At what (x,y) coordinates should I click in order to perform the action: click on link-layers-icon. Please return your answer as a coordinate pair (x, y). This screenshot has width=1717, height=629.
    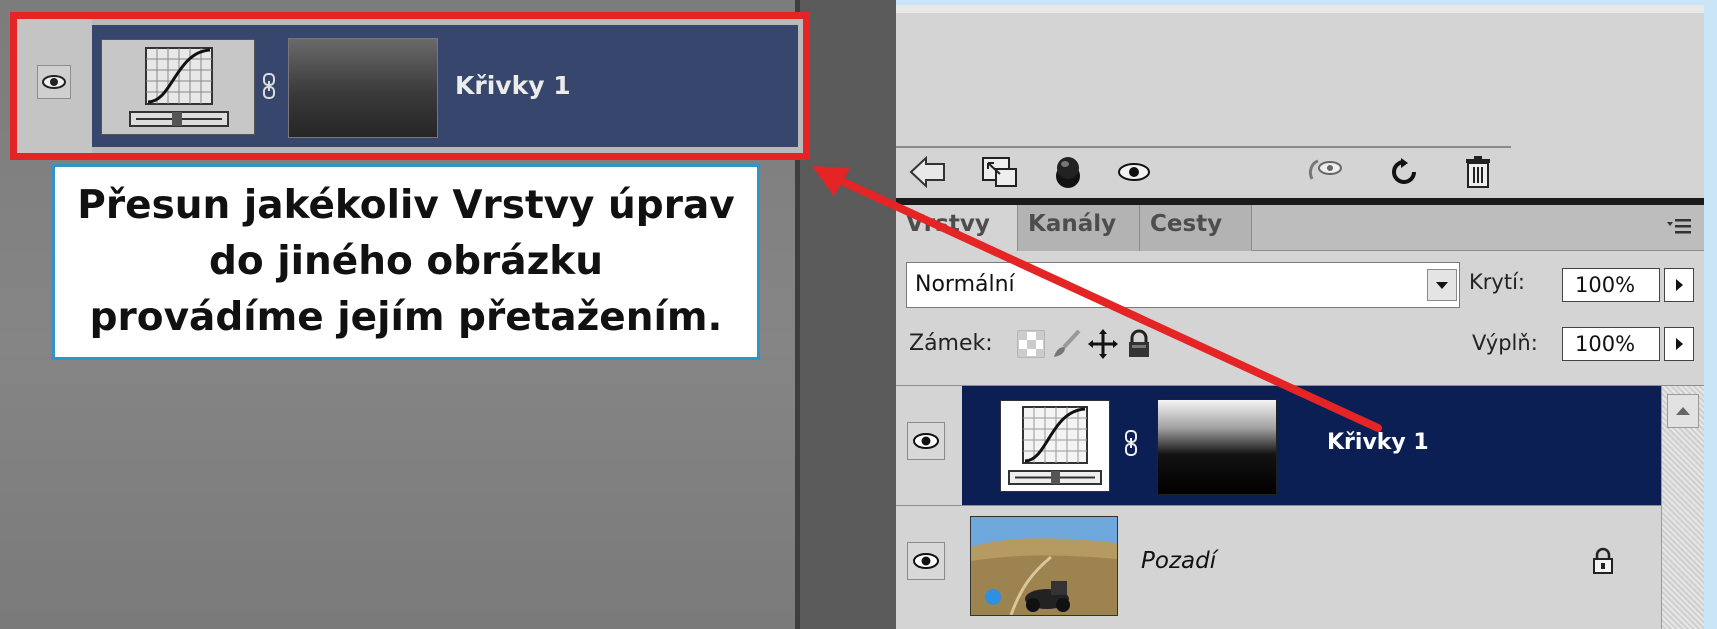
    Looking at the image, I should click on (928, 172).